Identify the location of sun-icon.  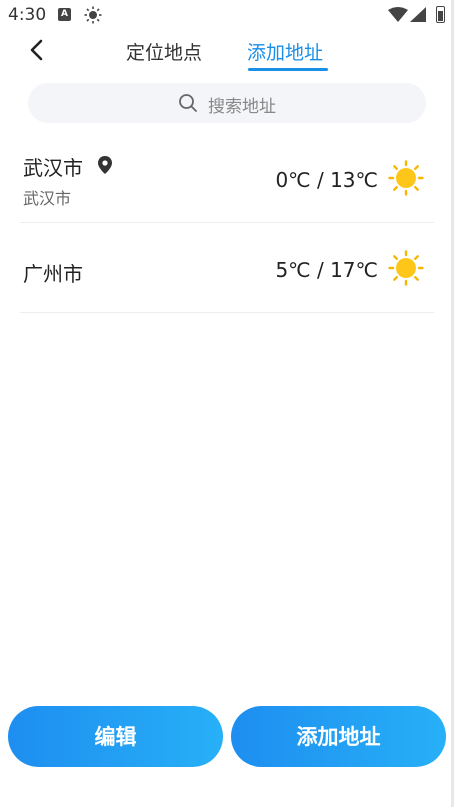
(93, 15).